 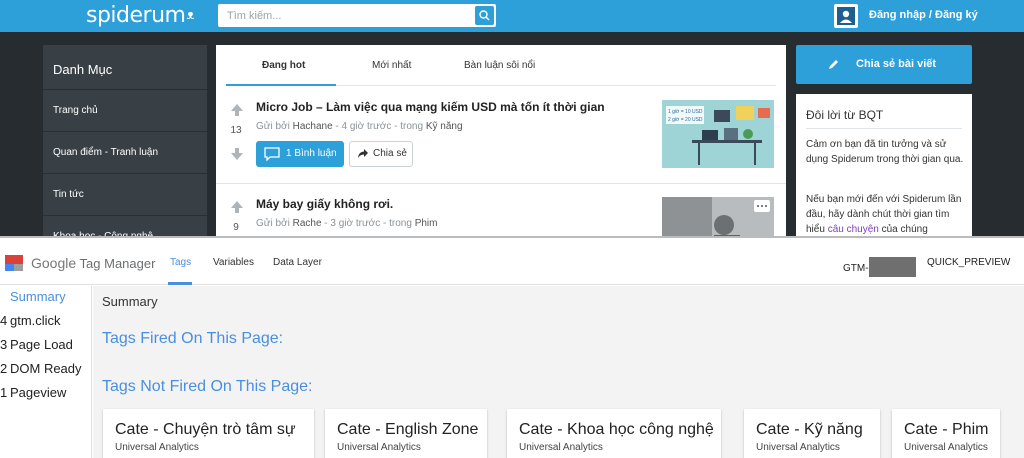 I want to click on event-summary: Summary, so click(x=38, y=296).